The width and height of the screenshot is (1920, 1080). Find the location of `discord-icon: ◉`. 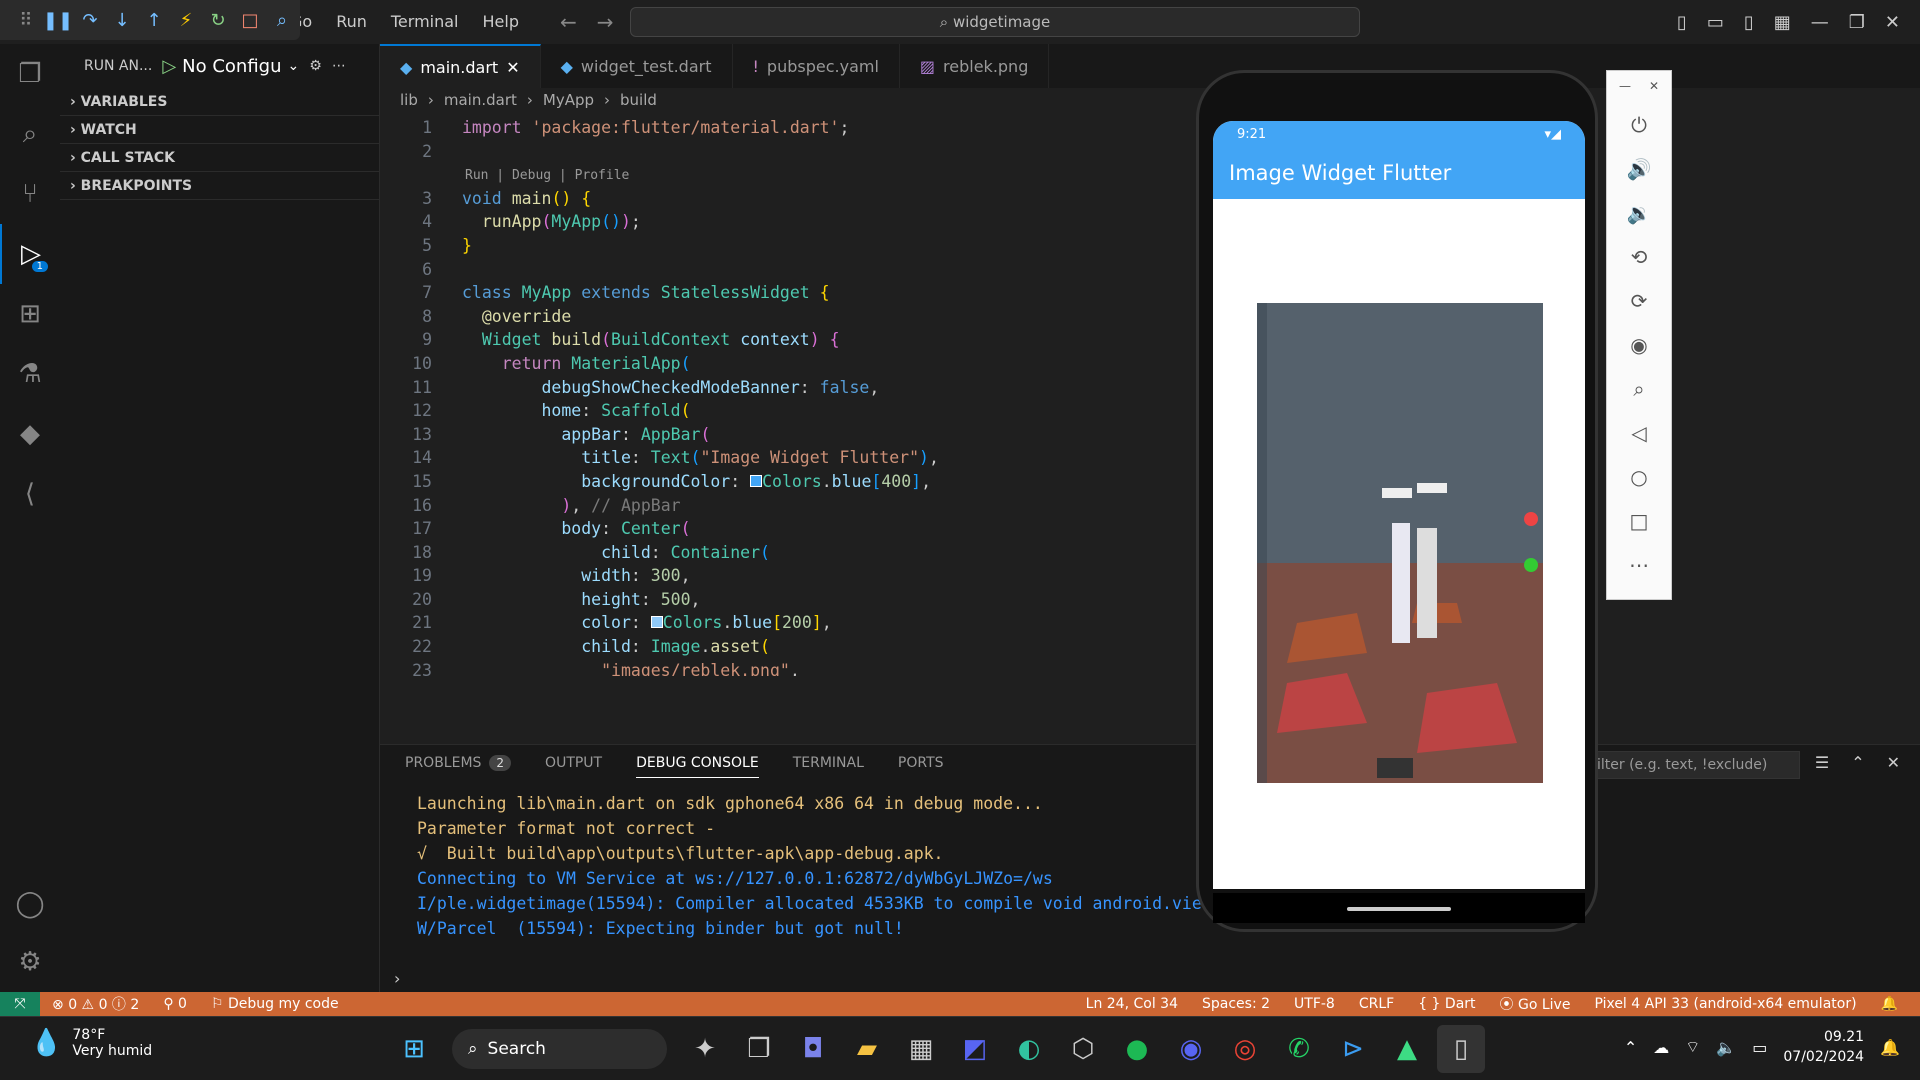

discord-icon: ◉ is located at coordinates (1191, 1049).